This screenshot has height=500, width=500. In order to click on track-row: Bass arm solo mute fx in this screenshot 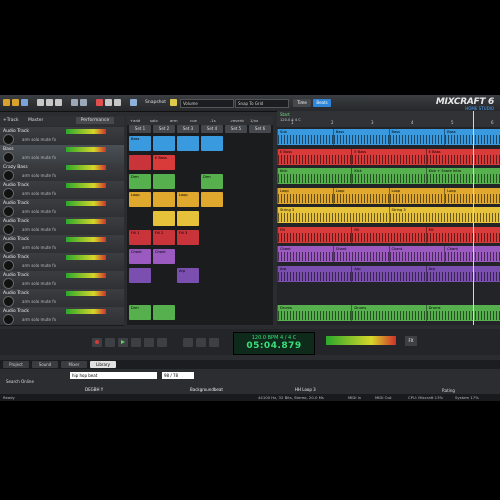, I will do `click(62, 154)`.